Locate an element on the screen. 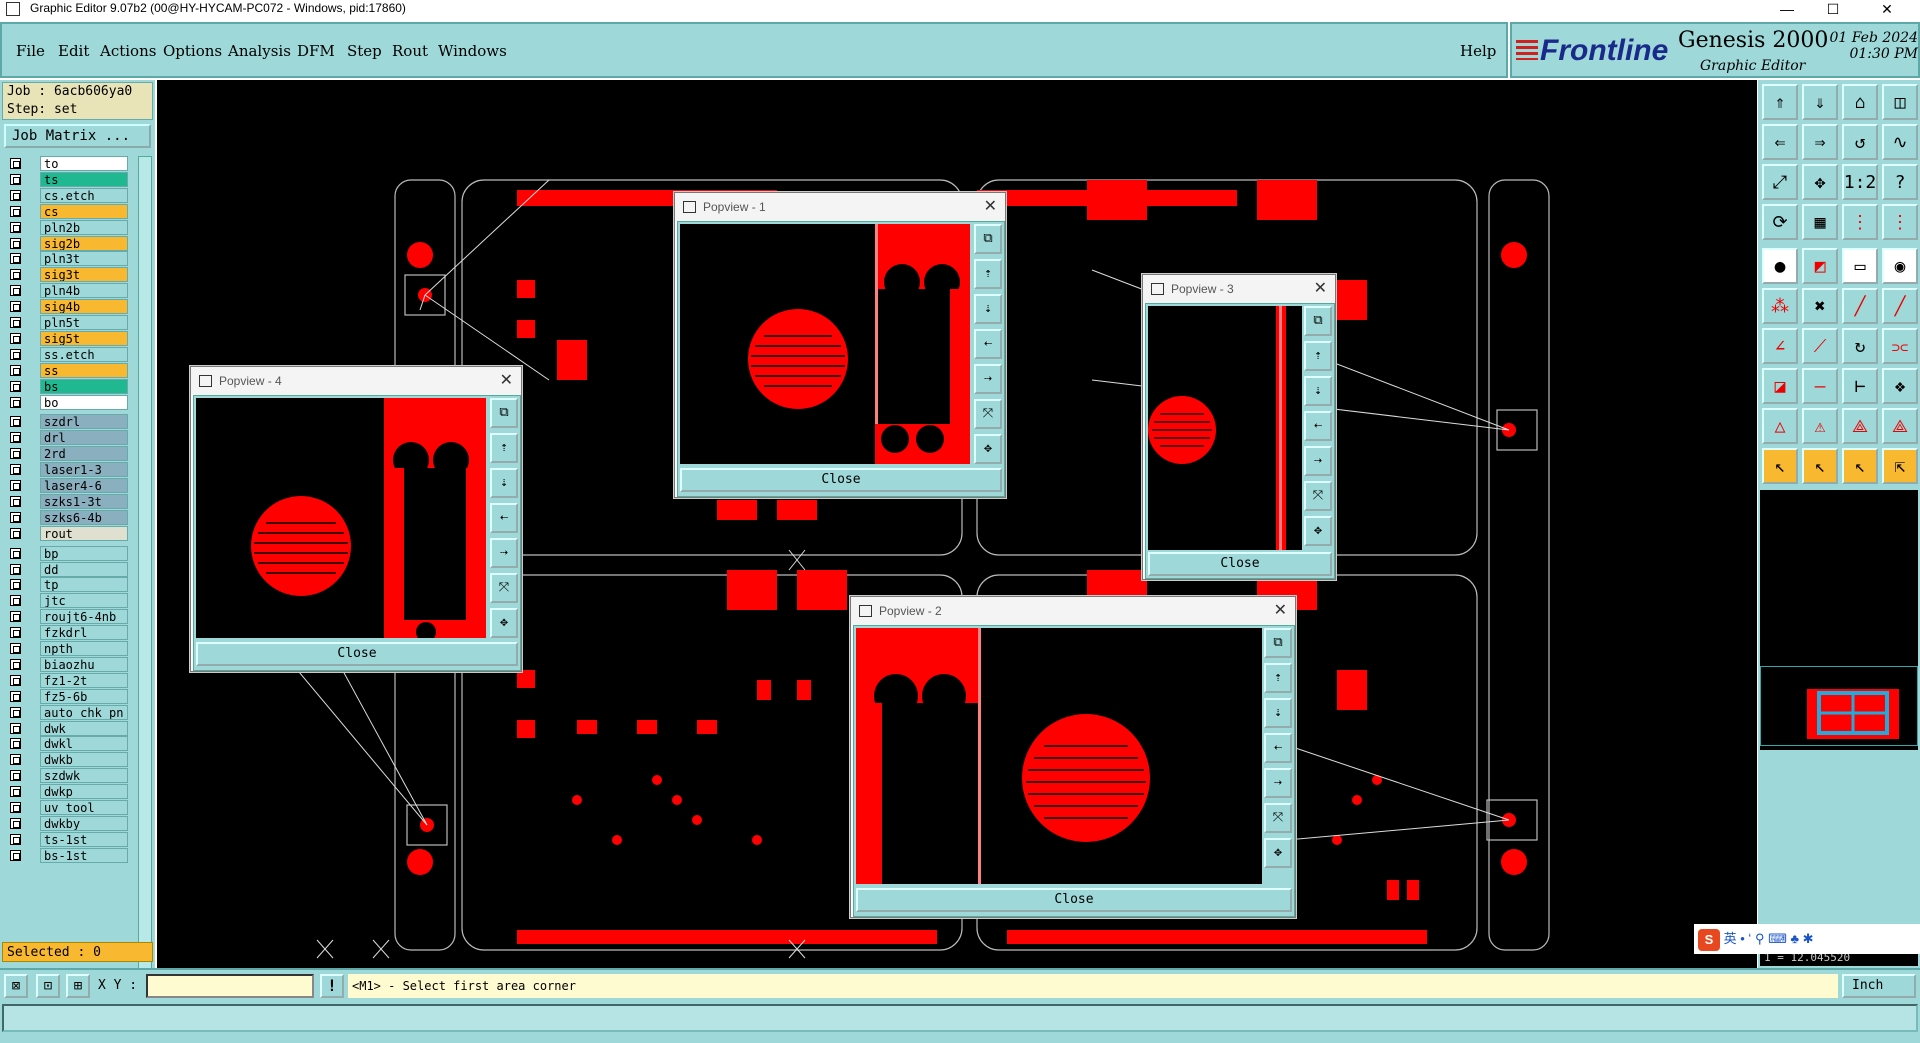 This screenshot has width=1920, height=1043. pv-fit-icon: ⤧ is located at coordinates (988, 414).